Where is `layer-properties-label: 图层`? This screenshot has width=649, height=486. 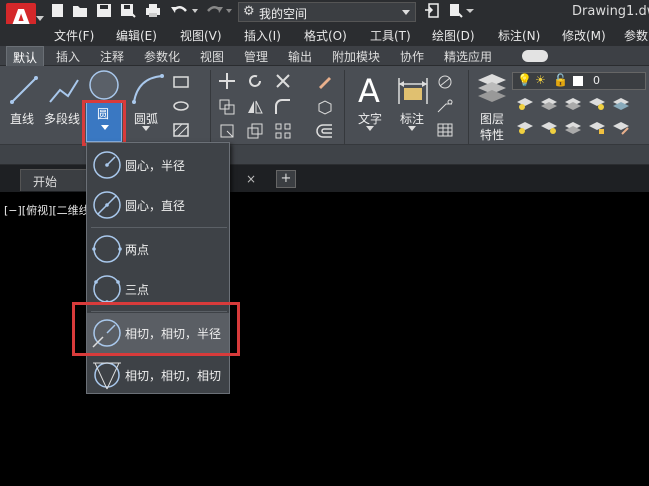
layer-properties-label: 图层 is located at coordinates (492, 118).